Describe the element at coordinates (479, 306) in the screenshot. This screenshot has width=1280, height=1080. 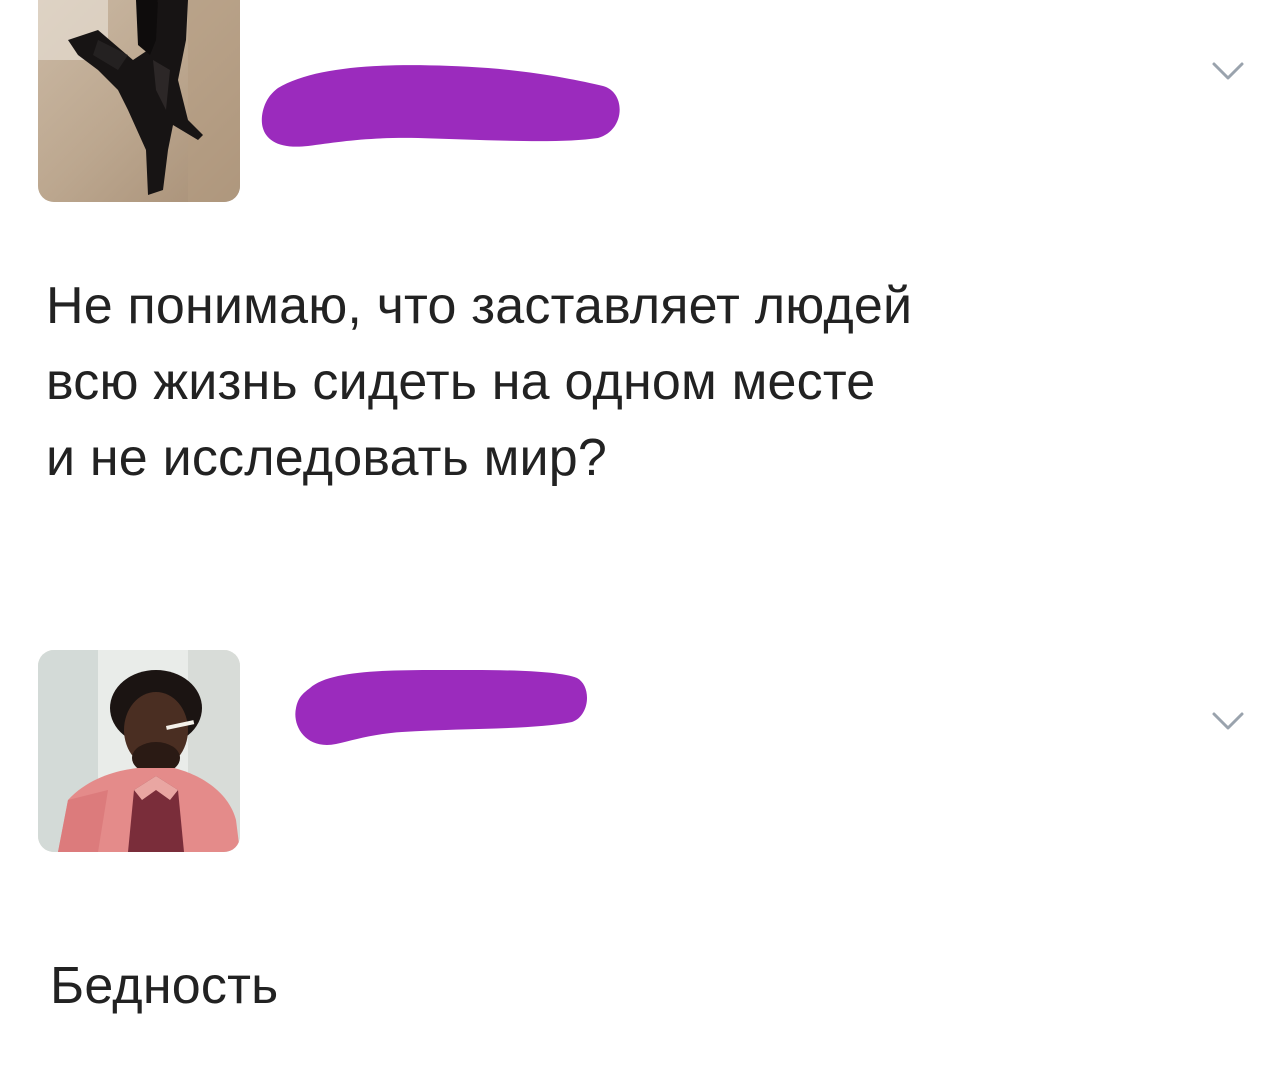
I see `post-text-line: Не понимаю, что заставляет людей` at that location.